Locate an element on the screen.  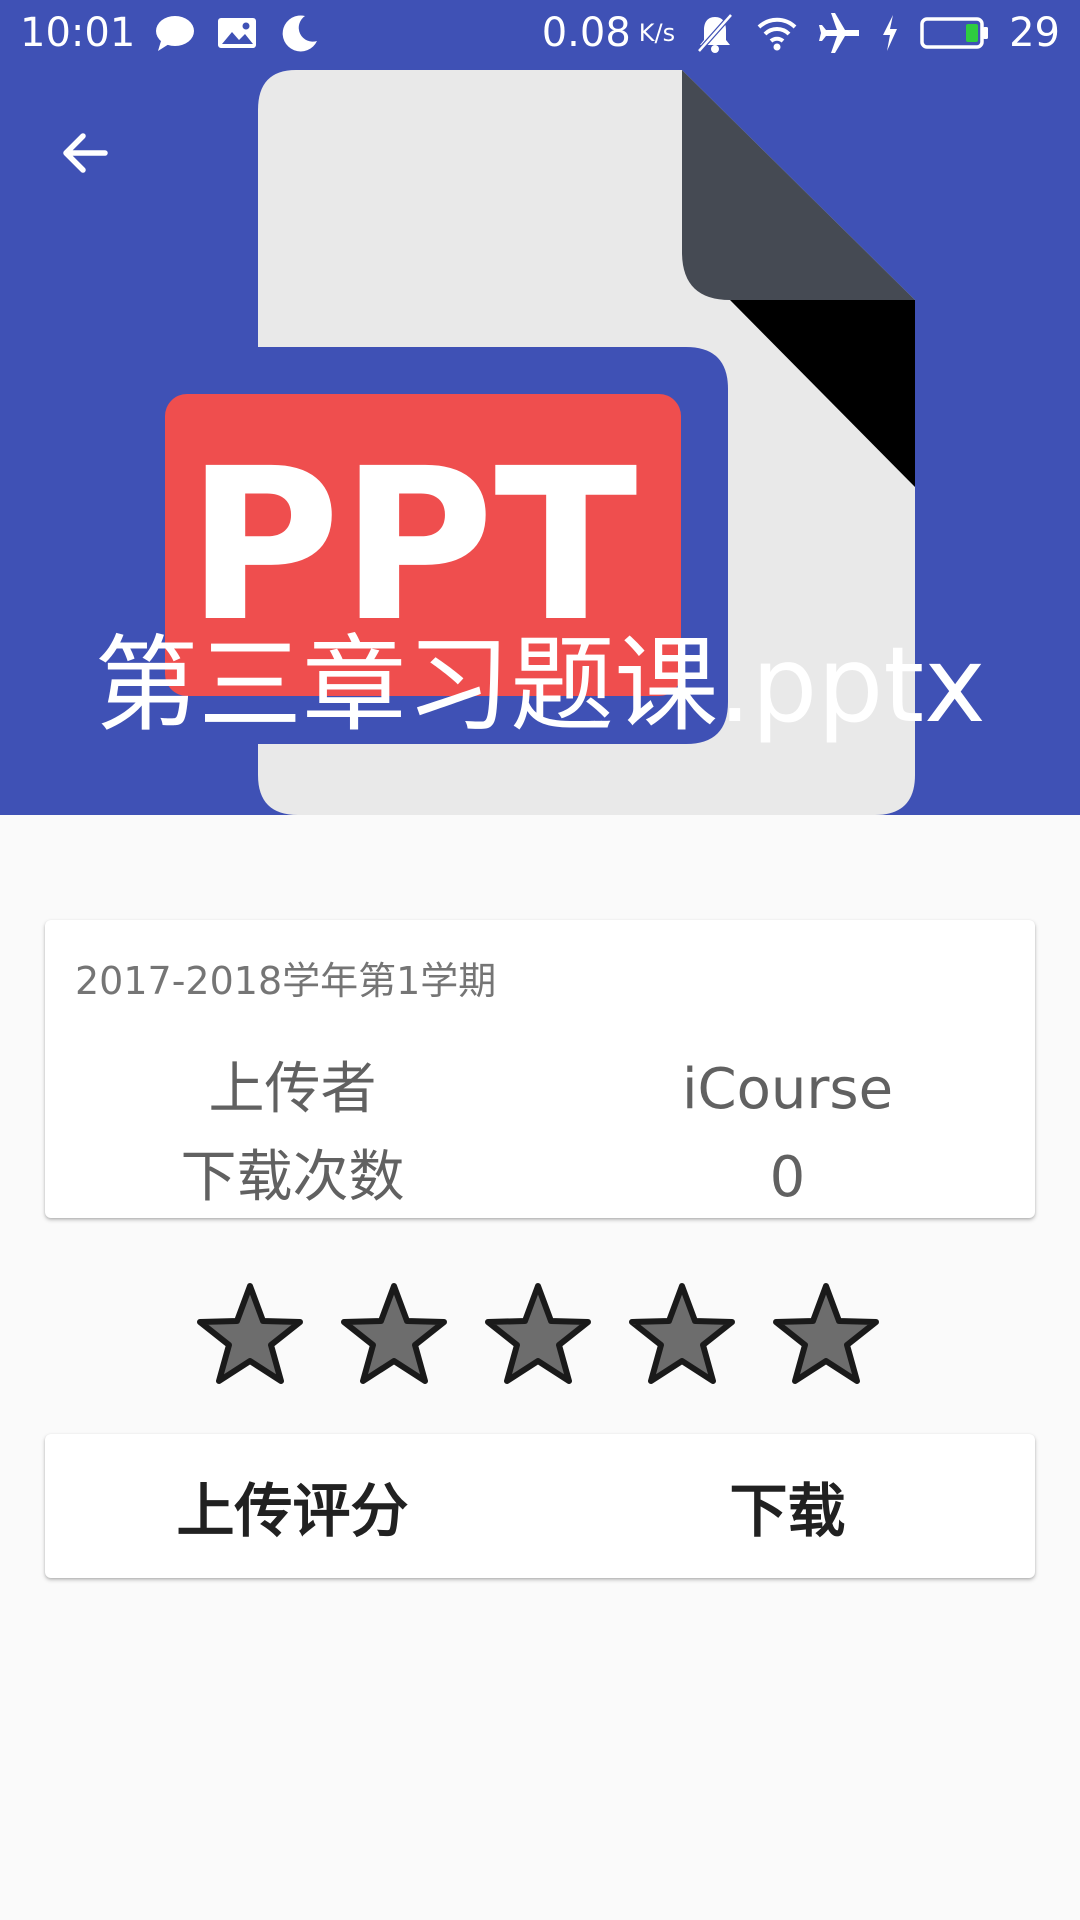
charging-icon is located at coordinates (890, 33).